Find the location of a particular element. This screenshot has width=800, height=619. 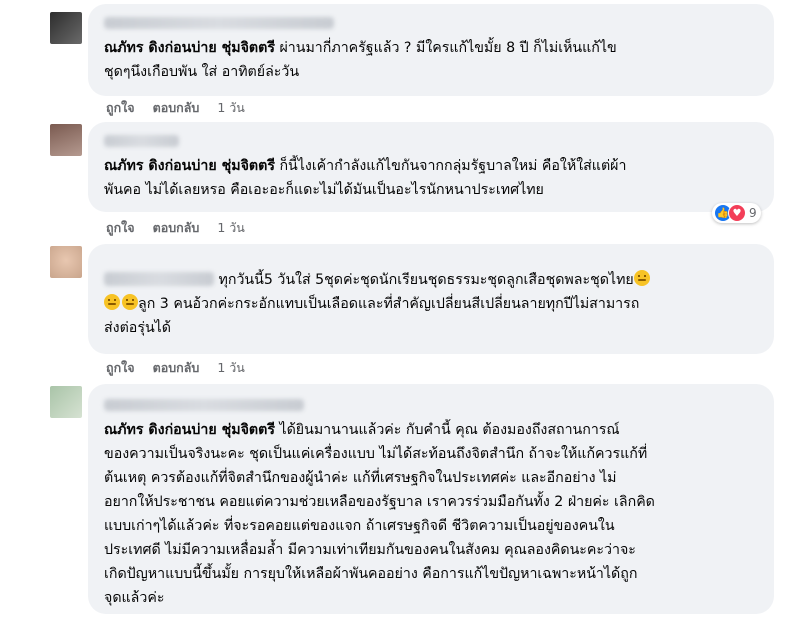

reaction-summary: 👍 ♥ 9 is located at coordinates (736, 213).